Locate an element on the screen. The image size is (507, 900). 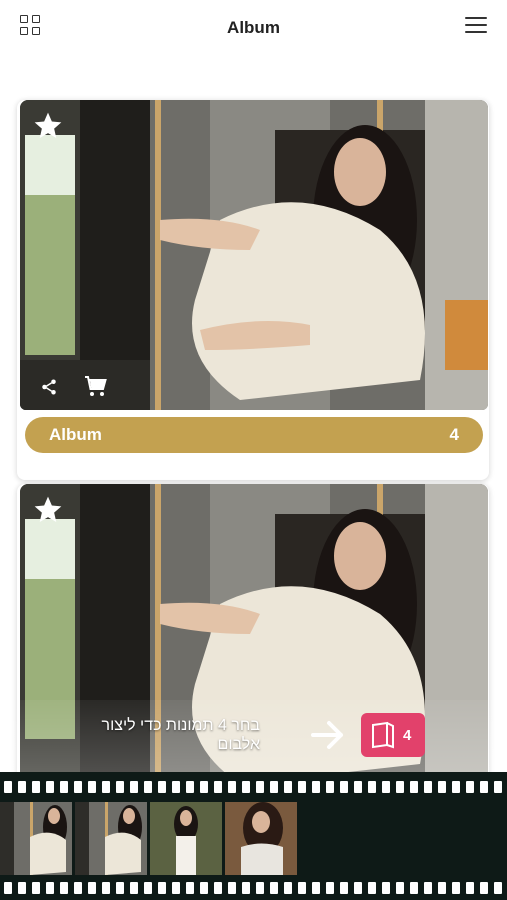
album-button: Album 4 is located at coordinates (254, 435).